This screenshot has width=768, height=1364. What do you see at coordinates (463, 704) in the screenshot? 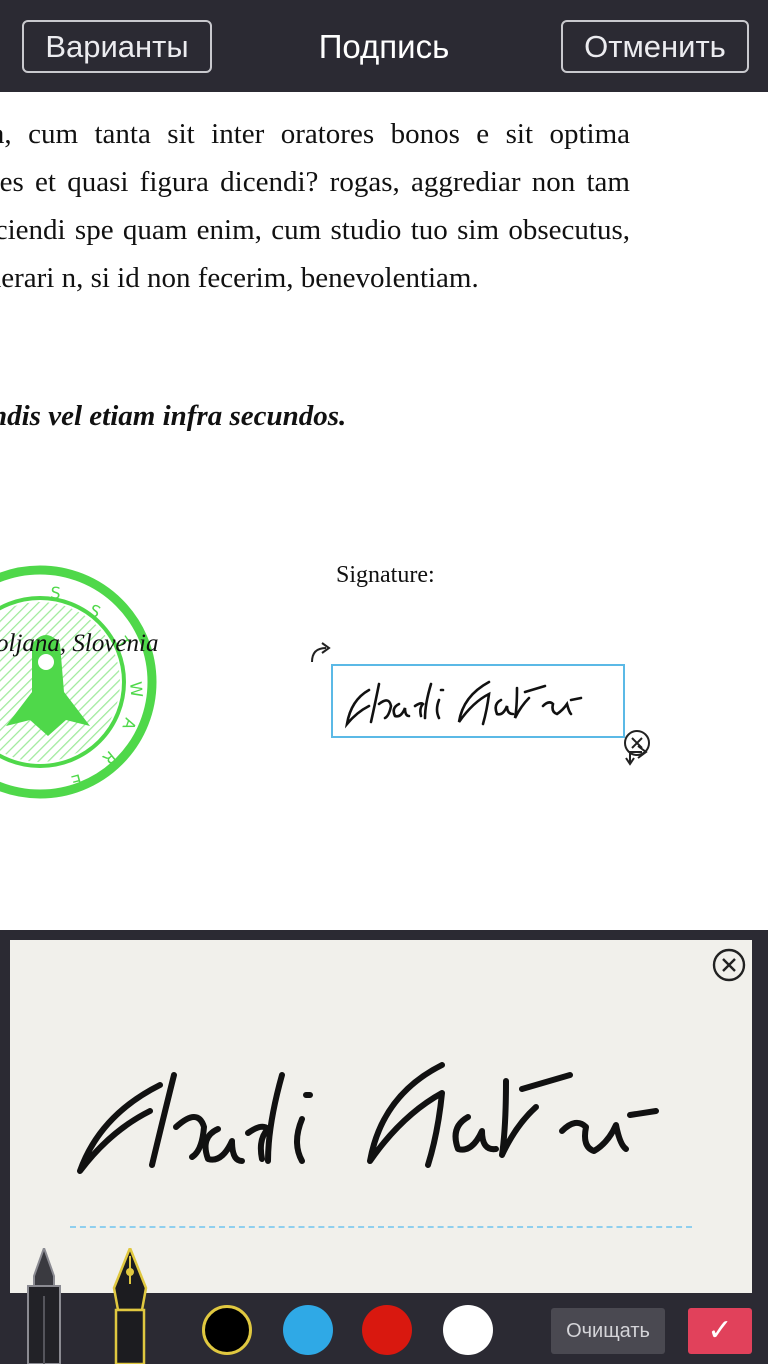
I see `placed-signature-image` at bounding box center [463, 704].